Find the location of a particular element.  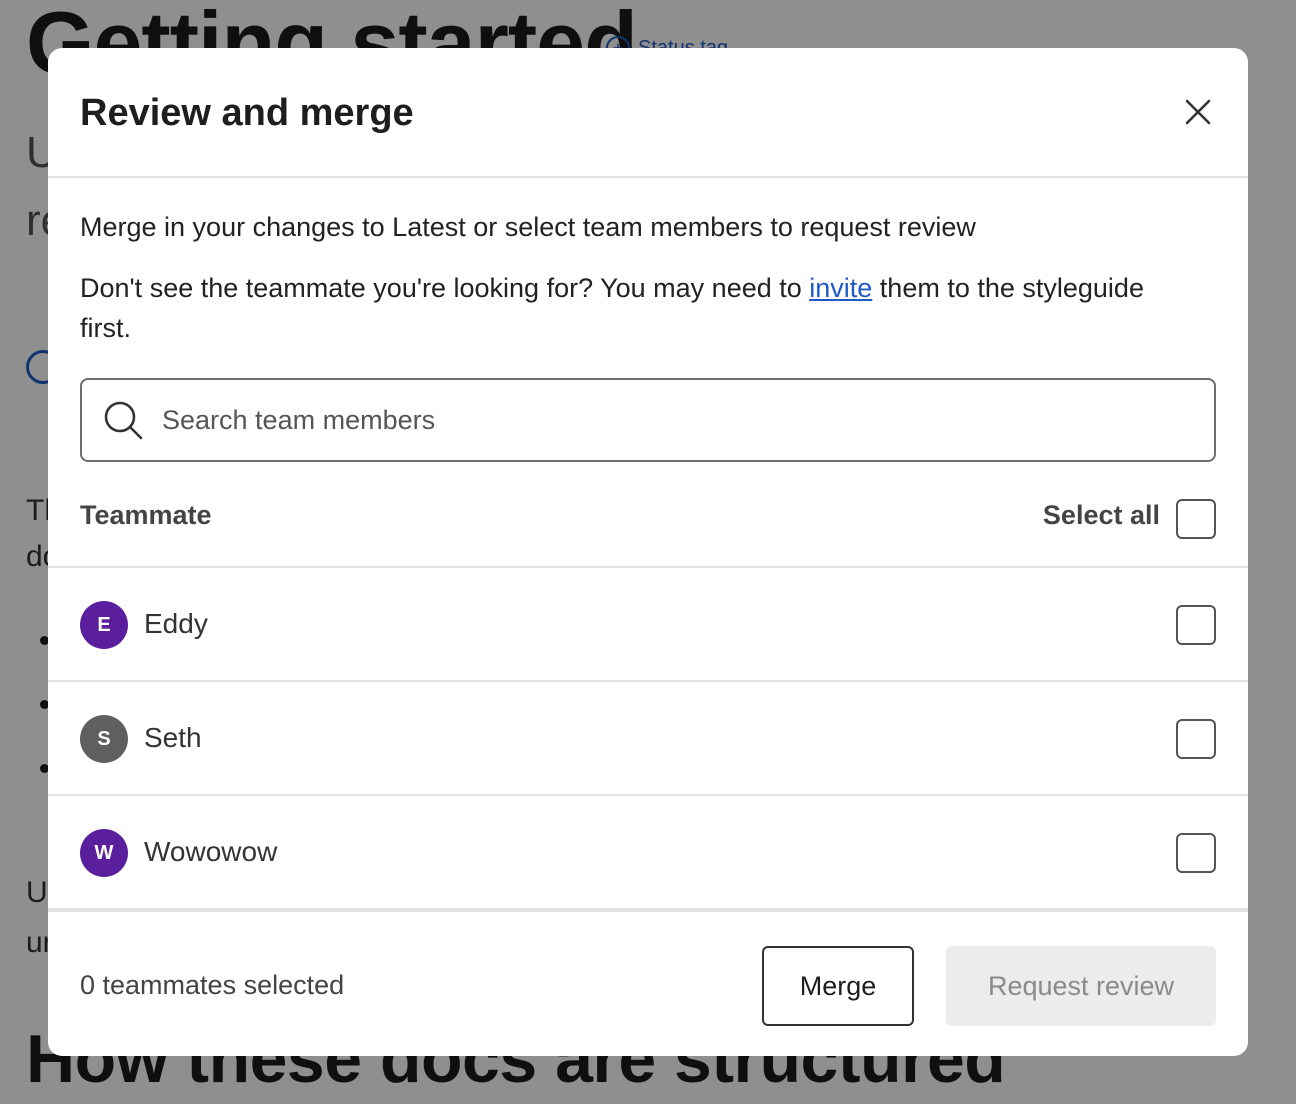

search-box is located at coordinates (648, 420).